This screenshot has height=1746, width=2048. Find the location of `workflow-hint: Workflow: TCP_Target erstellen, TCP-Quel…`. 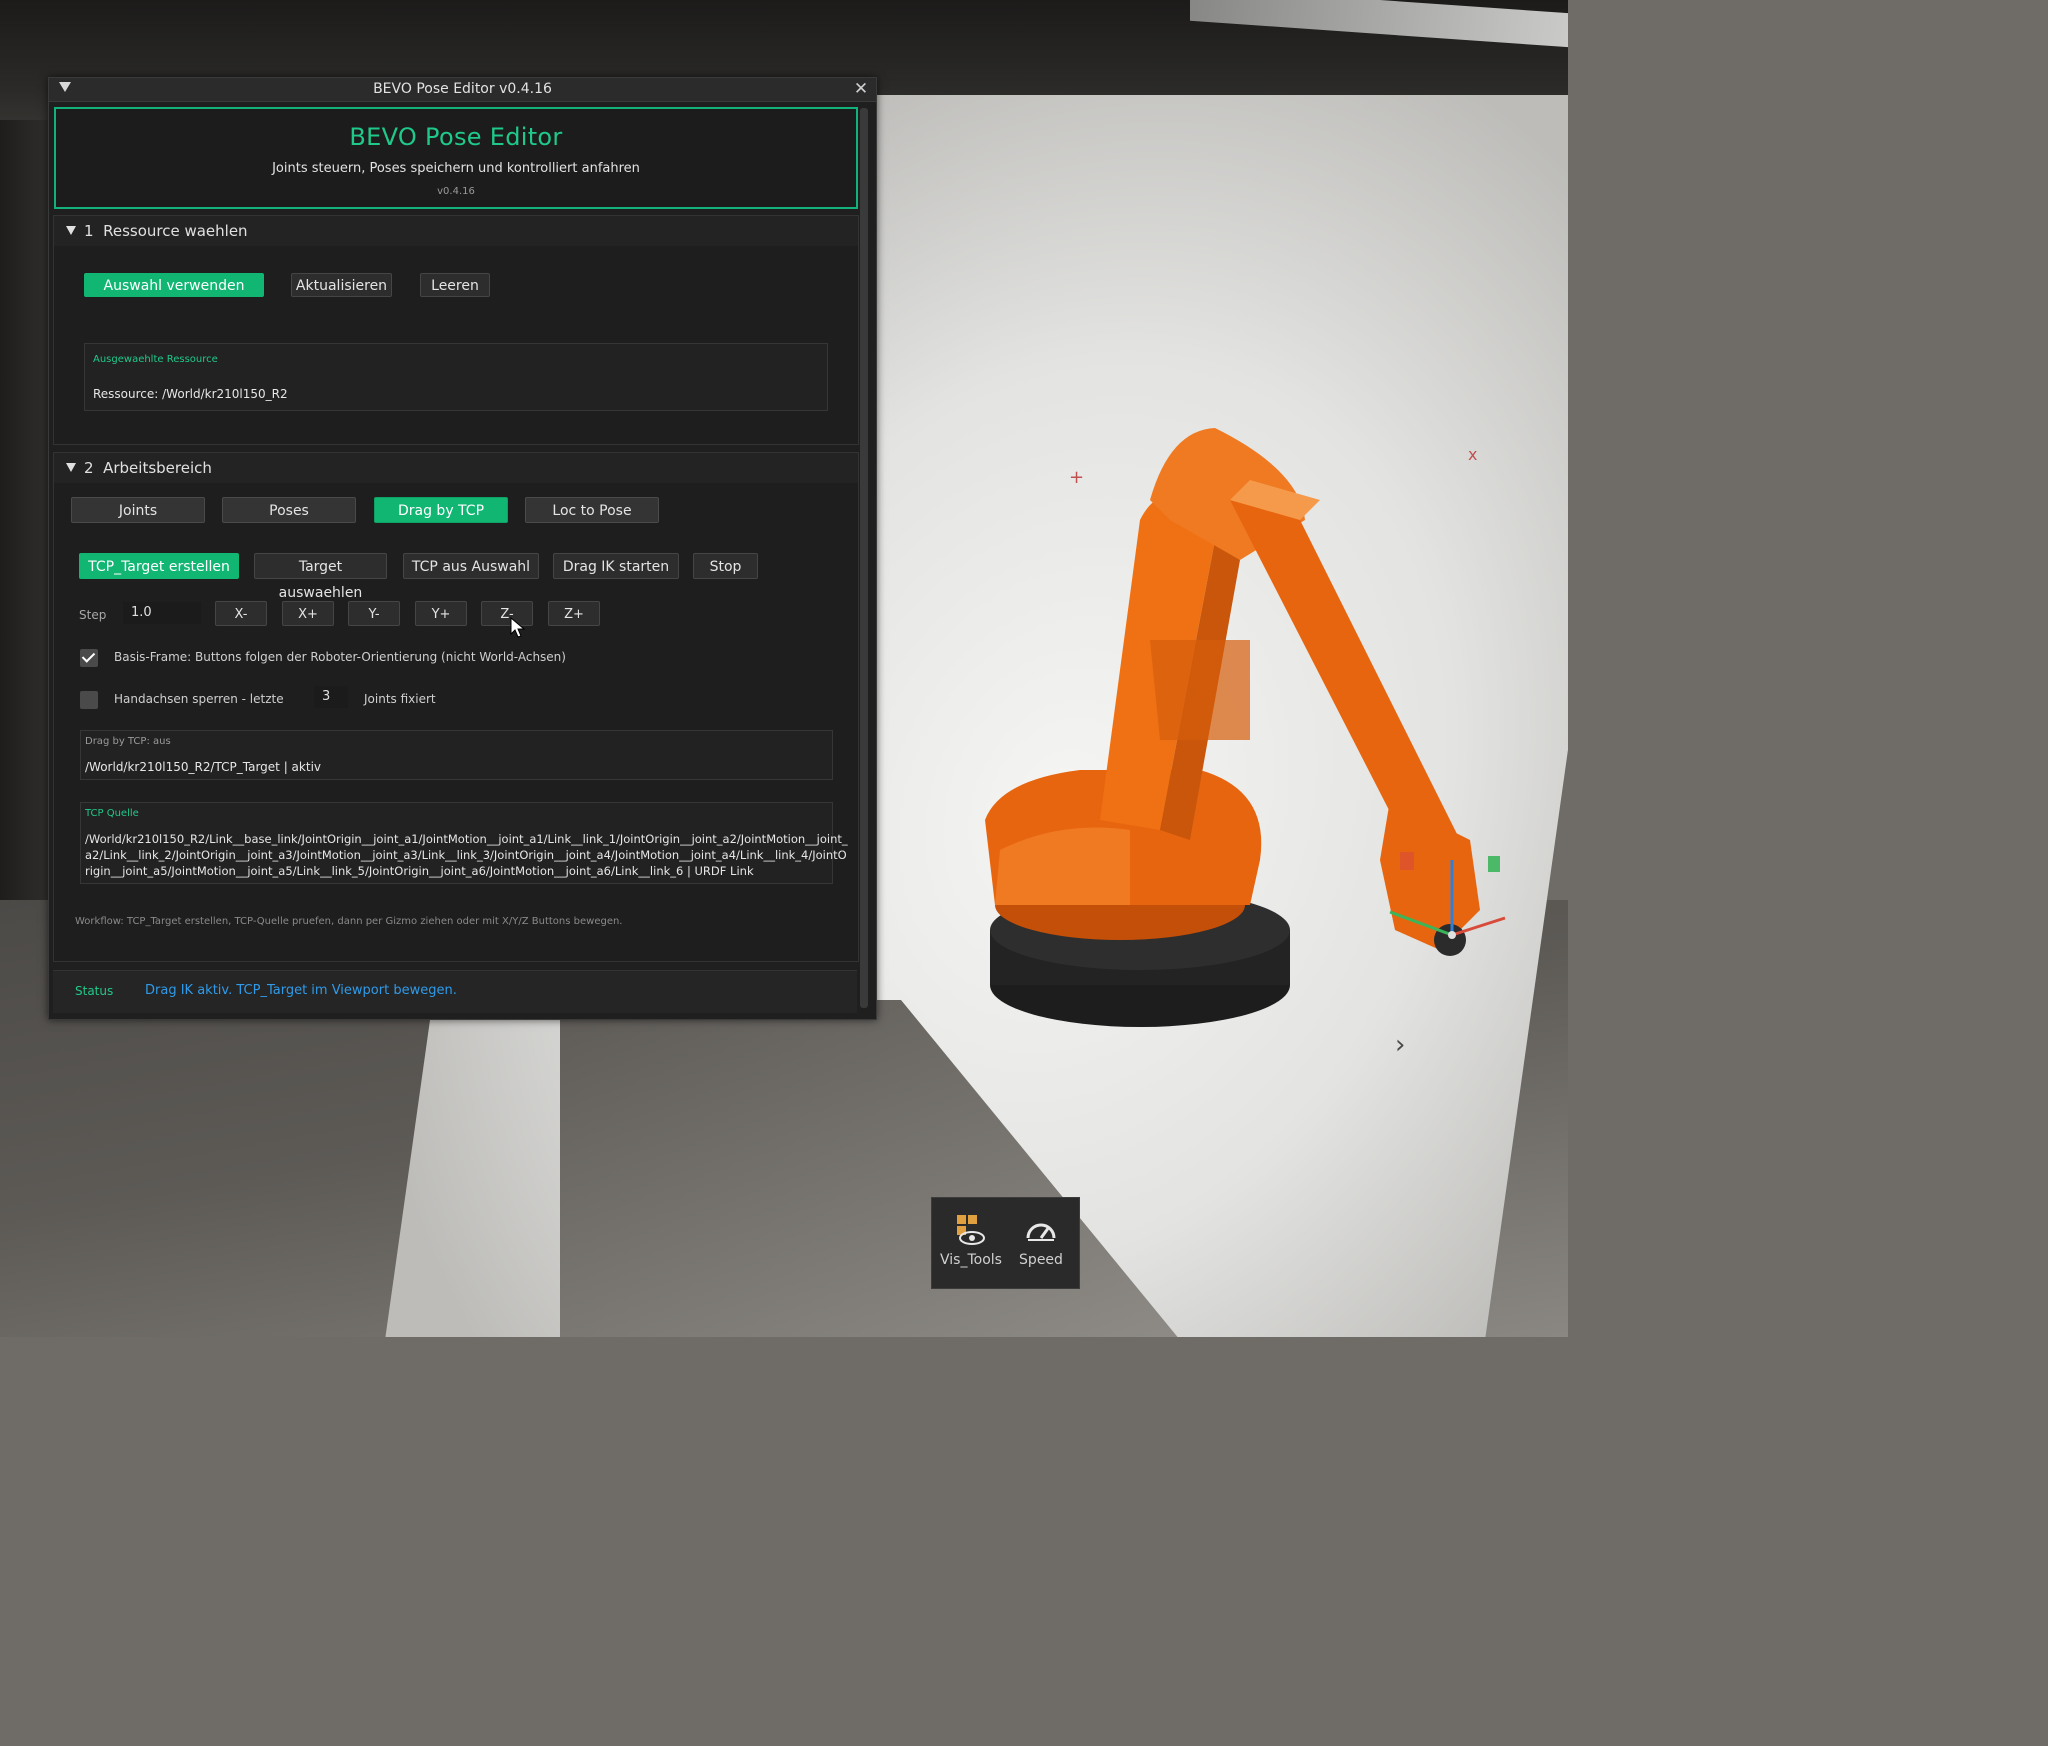

workflow-hint: Workflow: TCP_Target erstellen, TCP-Quel… is located at coordinates (349, 921).